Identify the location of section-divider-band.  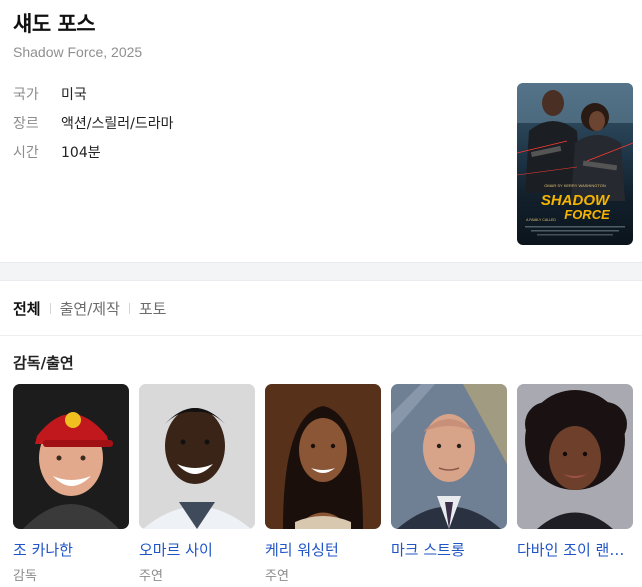
(321, 271).